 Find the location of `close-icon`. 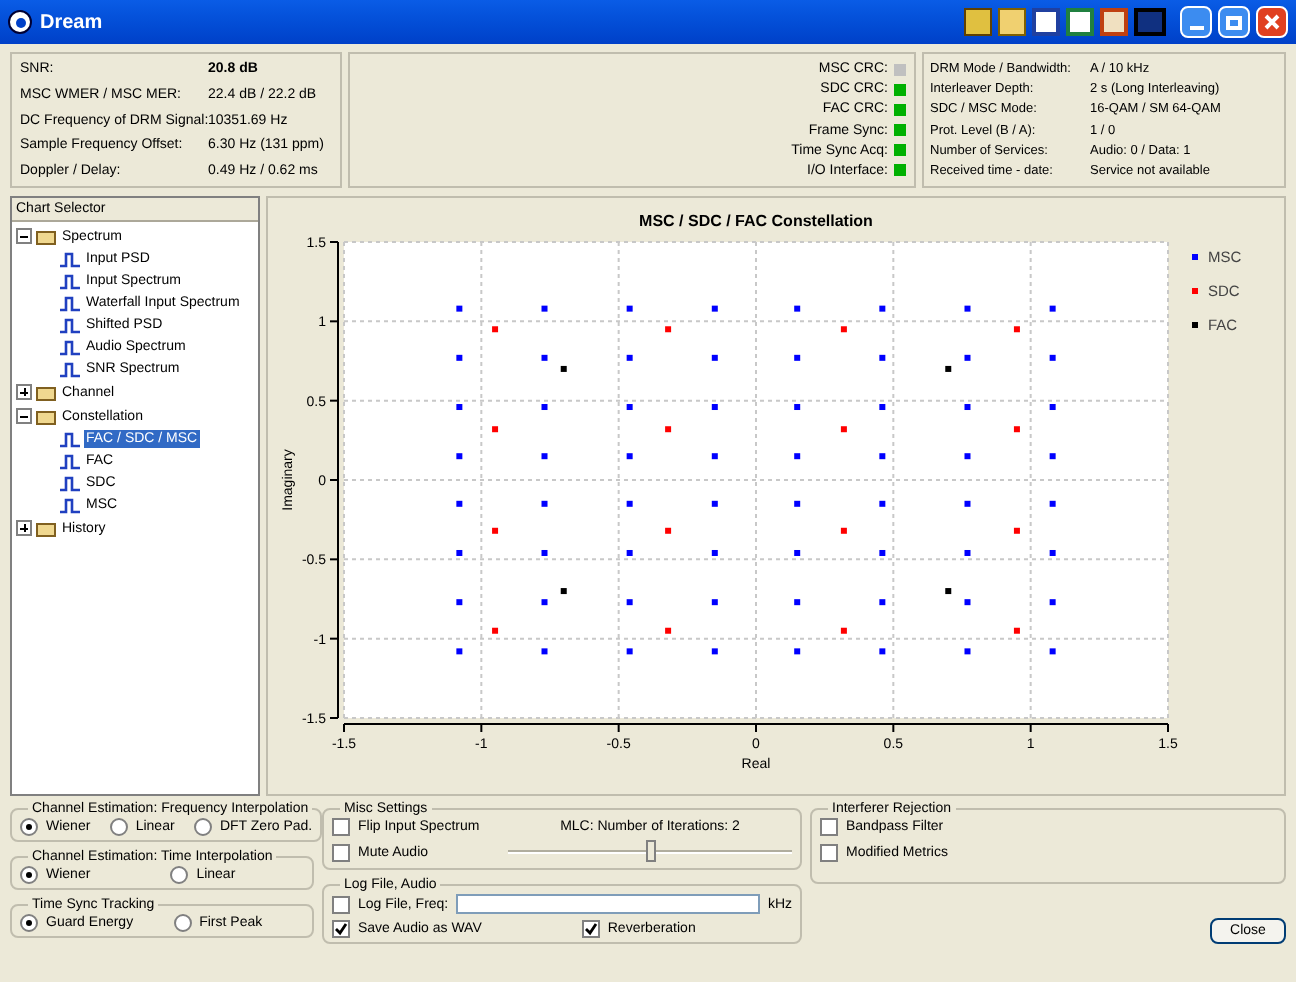

close-icon is located at coordinates (1272, 22).